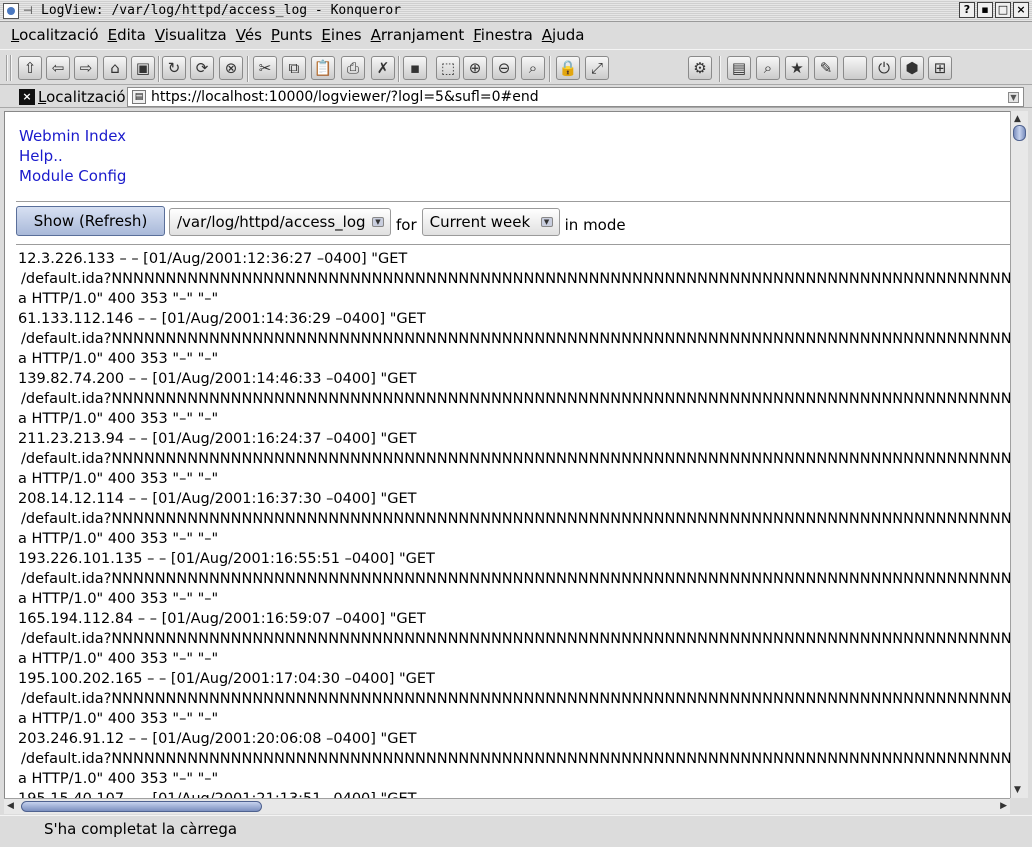 The width and height of the screenshot is (1032, 847). Describe the element at coordinates (912, 68) in the screenshot. I see `stop-sign-icon: ⬢` at that location.